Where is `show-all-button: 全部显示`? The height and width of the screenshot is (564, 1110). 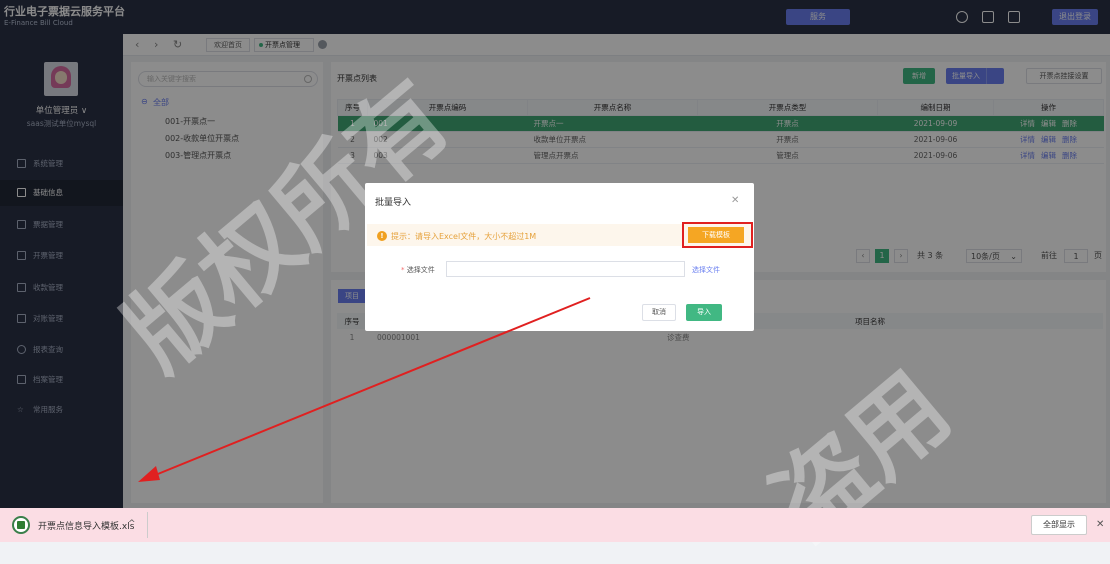
show-all-button: 全部显示 is located at coordinates (1059, 525).